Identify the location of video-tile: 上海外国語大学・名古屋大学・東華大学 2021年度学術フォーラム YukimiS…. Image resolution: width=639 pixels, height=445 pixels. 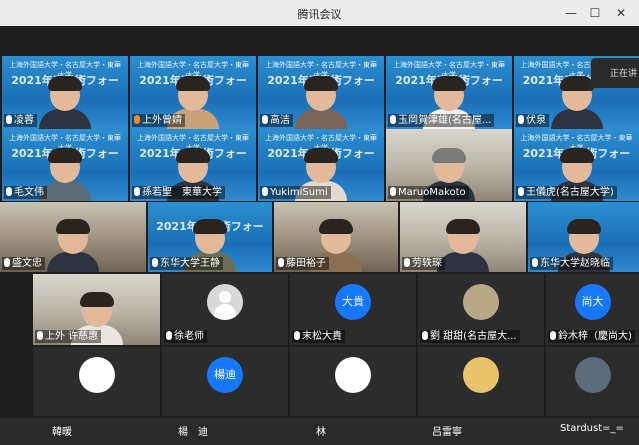
(321, 165).